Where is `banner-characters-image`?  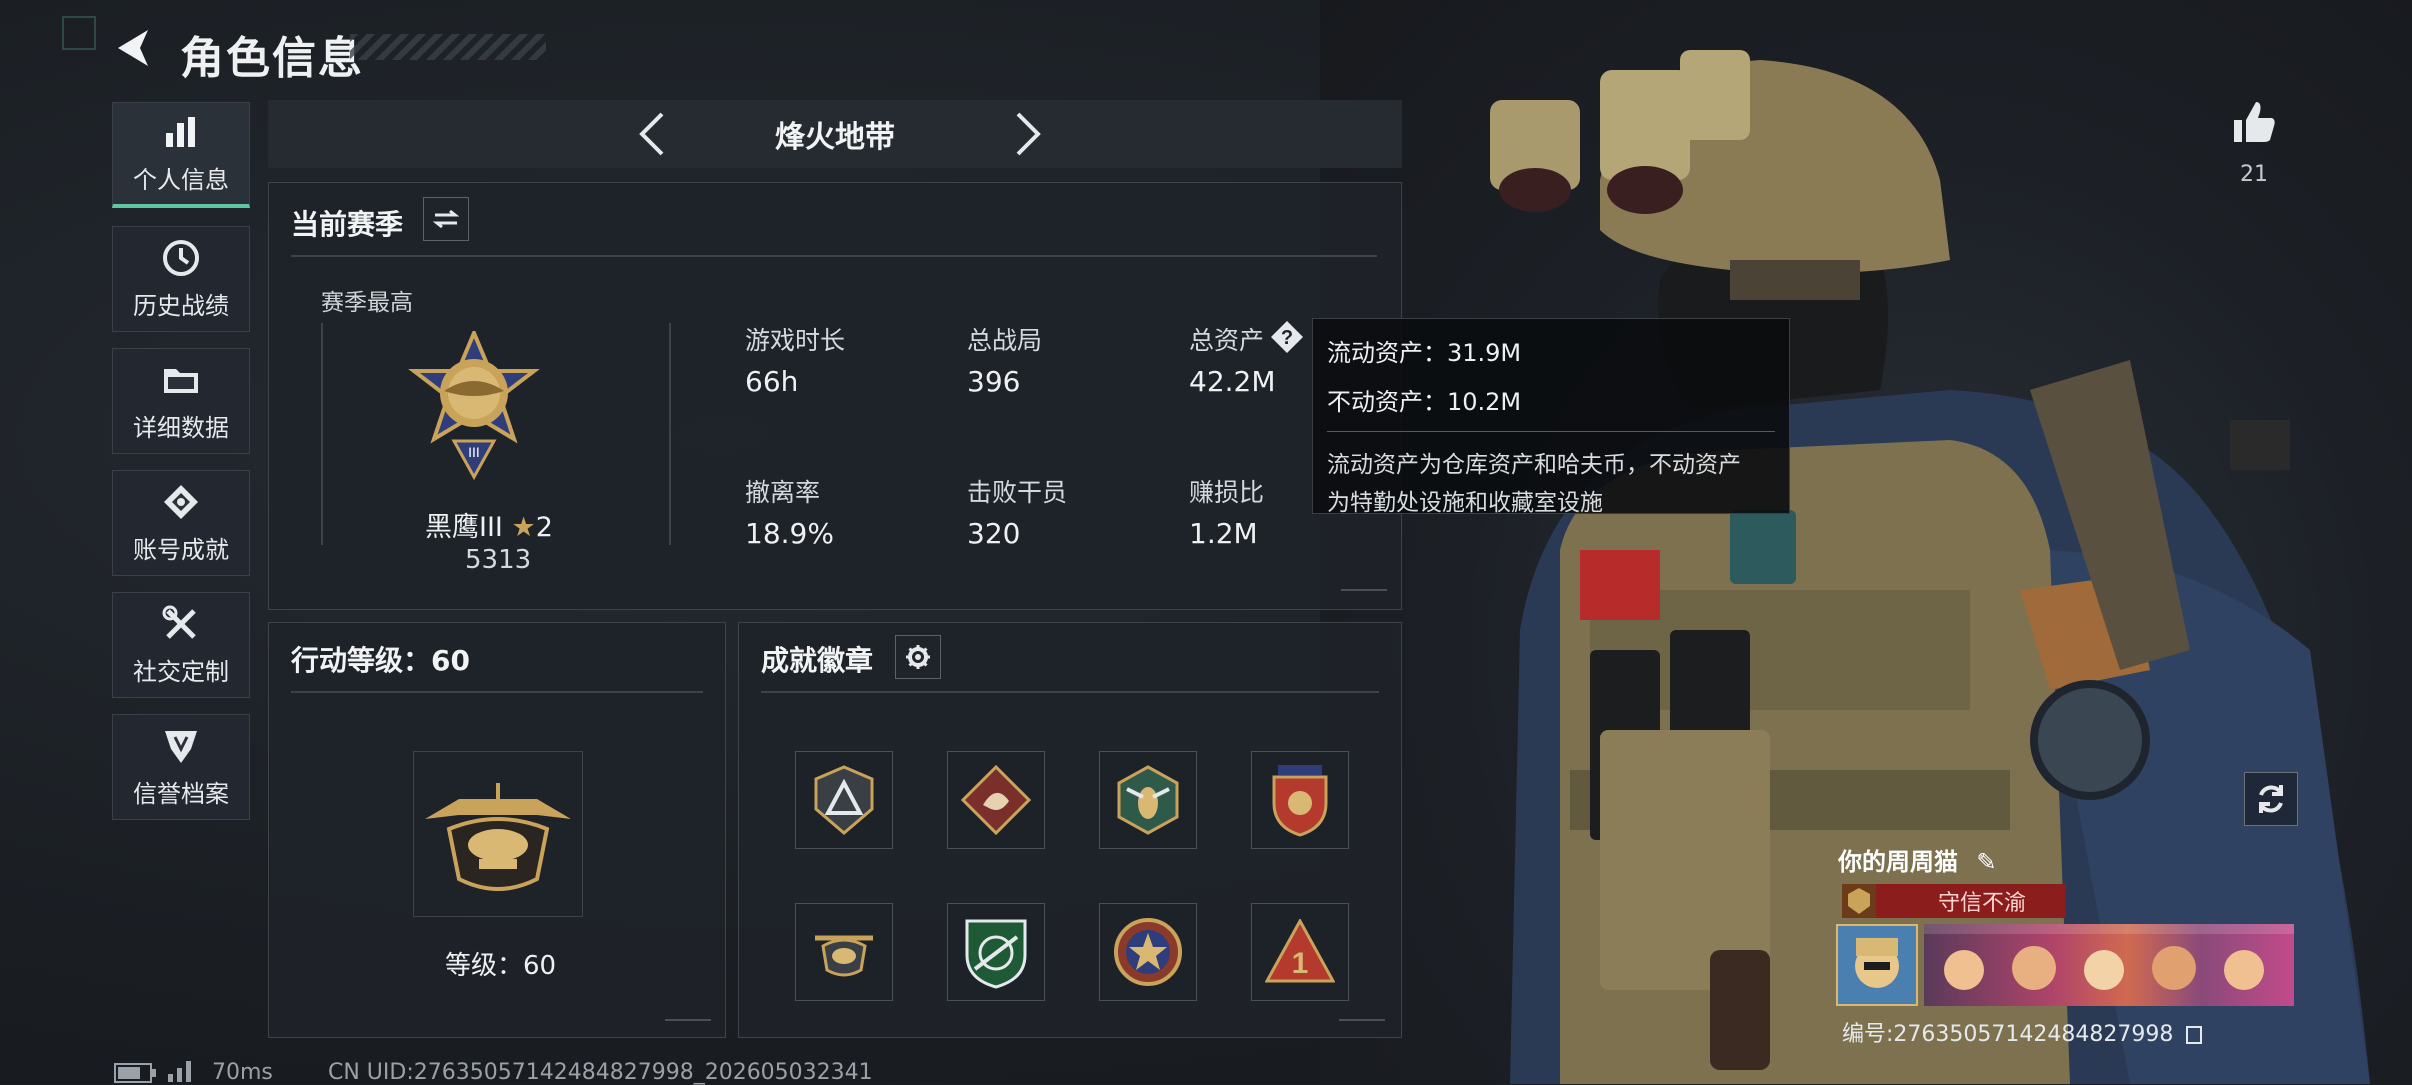 banner-characters-image is located at coordinates (2109, 957).